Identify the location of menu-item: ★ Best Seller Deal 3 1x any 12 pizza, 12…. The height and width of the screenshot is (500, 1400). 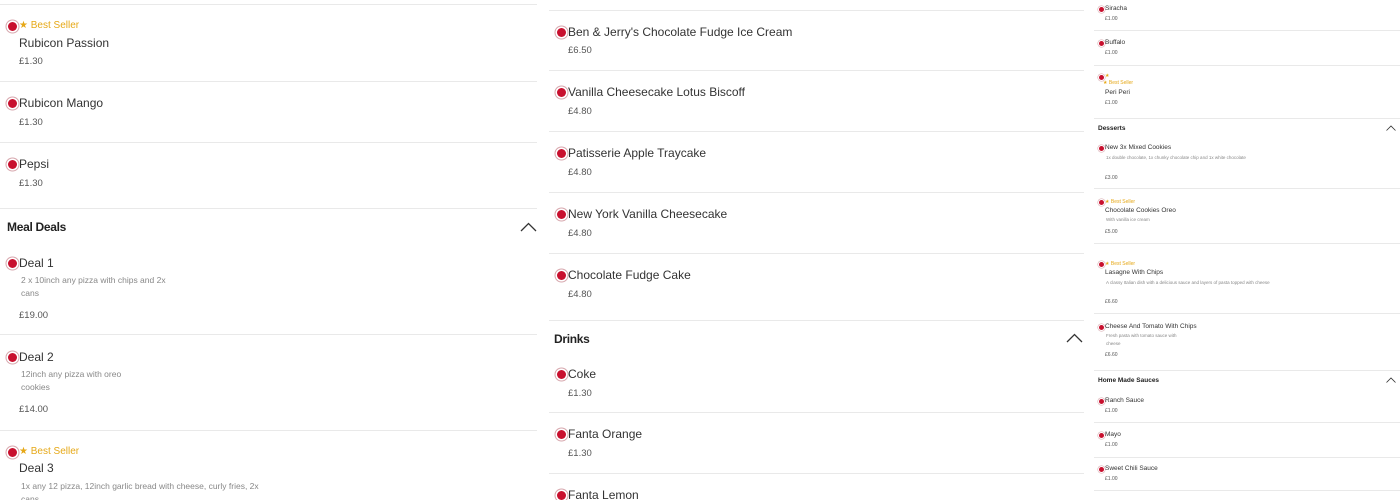
(268, 465).